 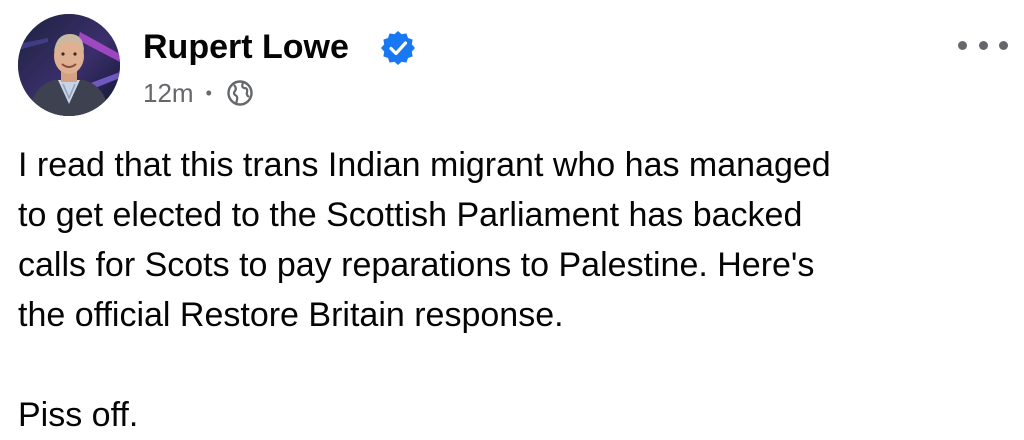 I want to click on more-options-button, so click(x=983, y=45).